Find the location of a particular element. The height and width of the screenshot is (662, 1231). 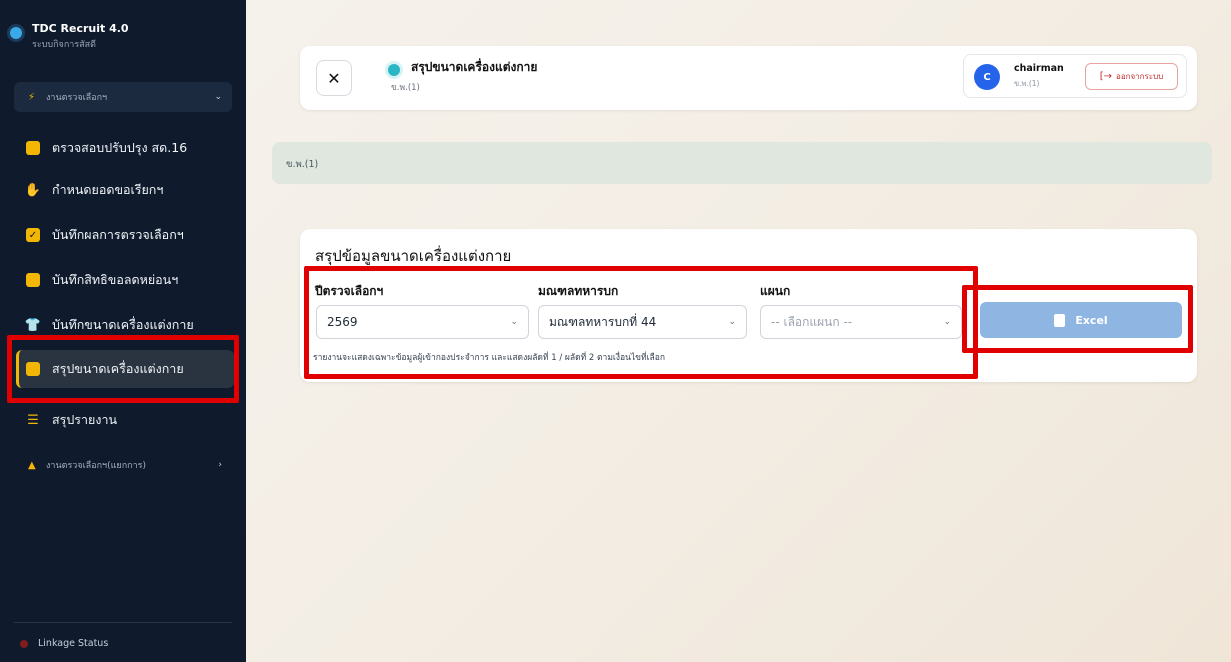

sidebar-item-report-summary: ☰ สรุปรายงาน is located at coordinates (125, 420).